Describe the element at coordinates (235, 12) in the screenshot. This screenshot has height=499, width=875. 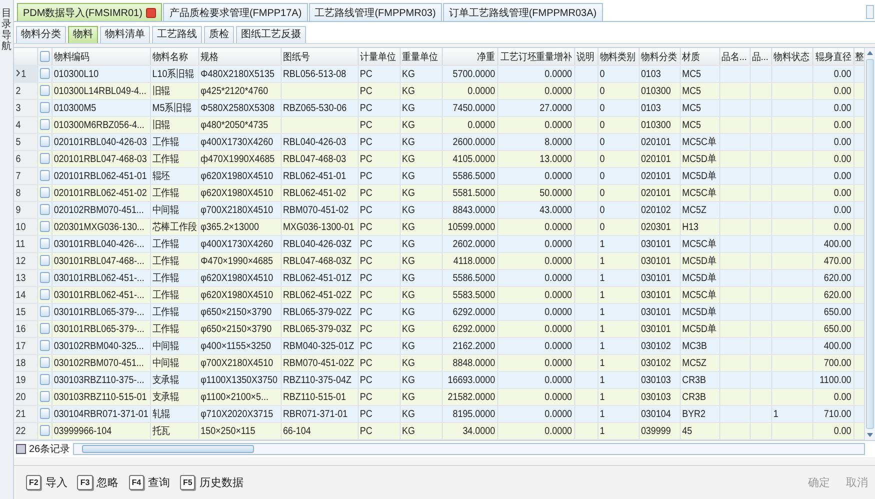
I see `tab: 产品质检要求管理(FMPP17A)` at that location.